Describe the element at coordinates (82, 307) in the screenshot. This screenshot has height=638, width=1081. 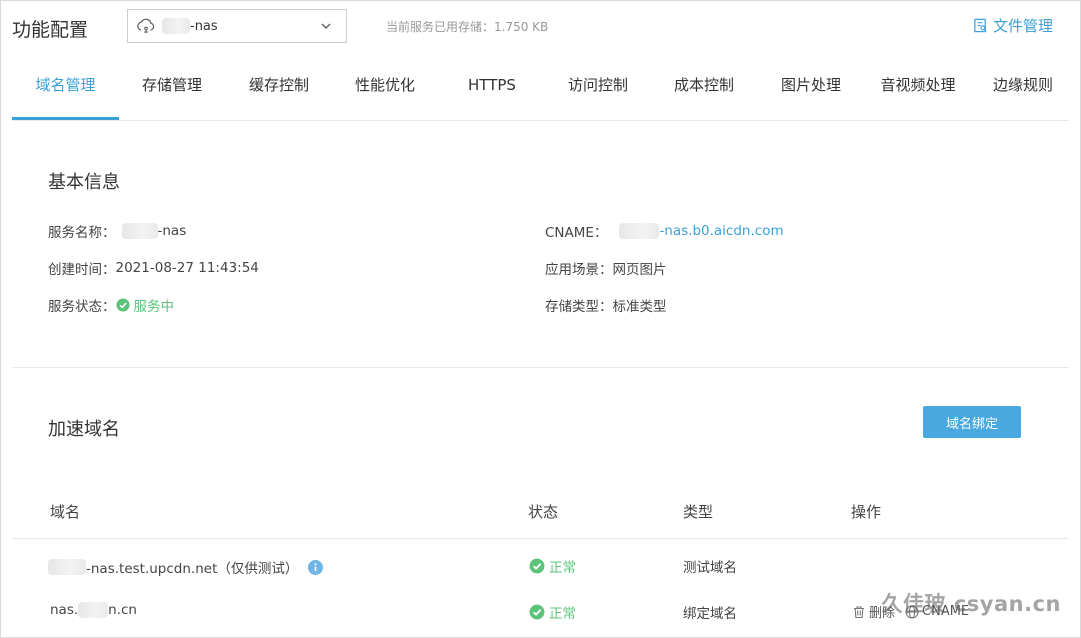
I see `service-status-label: 服务状态：` at that location.